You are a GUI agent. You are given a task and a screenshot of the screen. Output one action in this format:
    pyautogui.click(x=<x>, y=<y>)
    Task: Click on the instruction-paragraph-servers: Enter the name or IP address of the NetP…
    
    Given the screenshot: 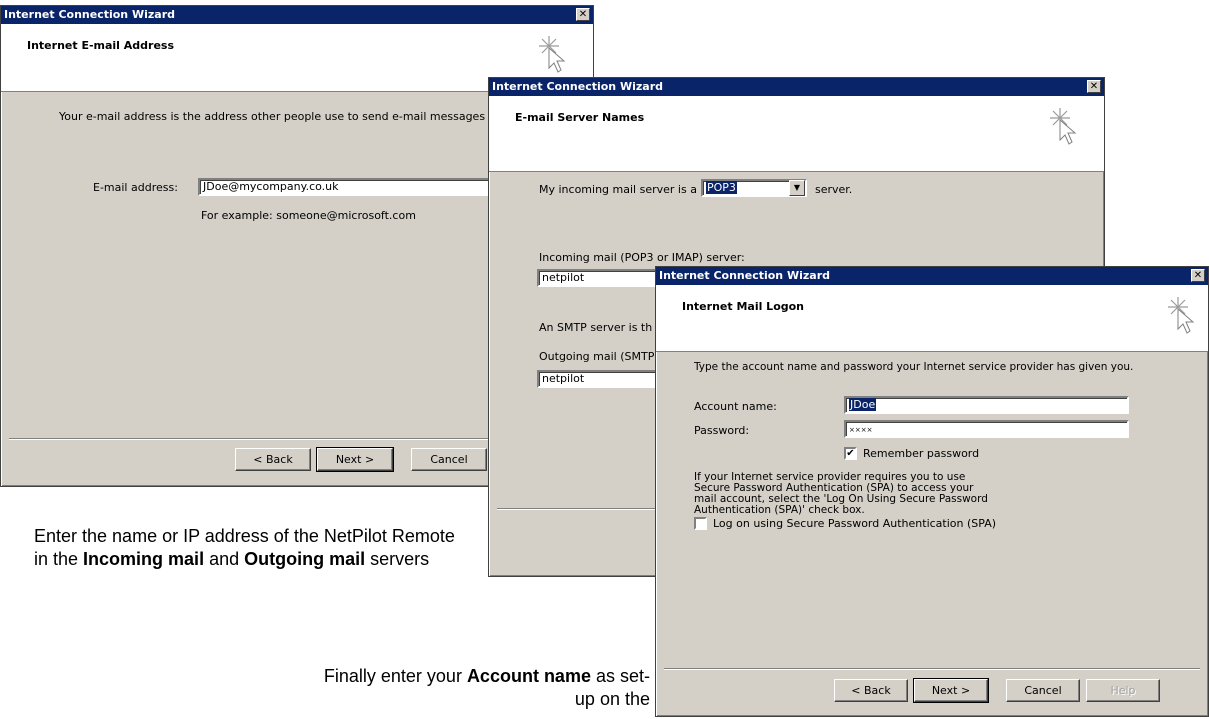 What is the action you would take?
    pyautogui.click(x=249, y=548)
    